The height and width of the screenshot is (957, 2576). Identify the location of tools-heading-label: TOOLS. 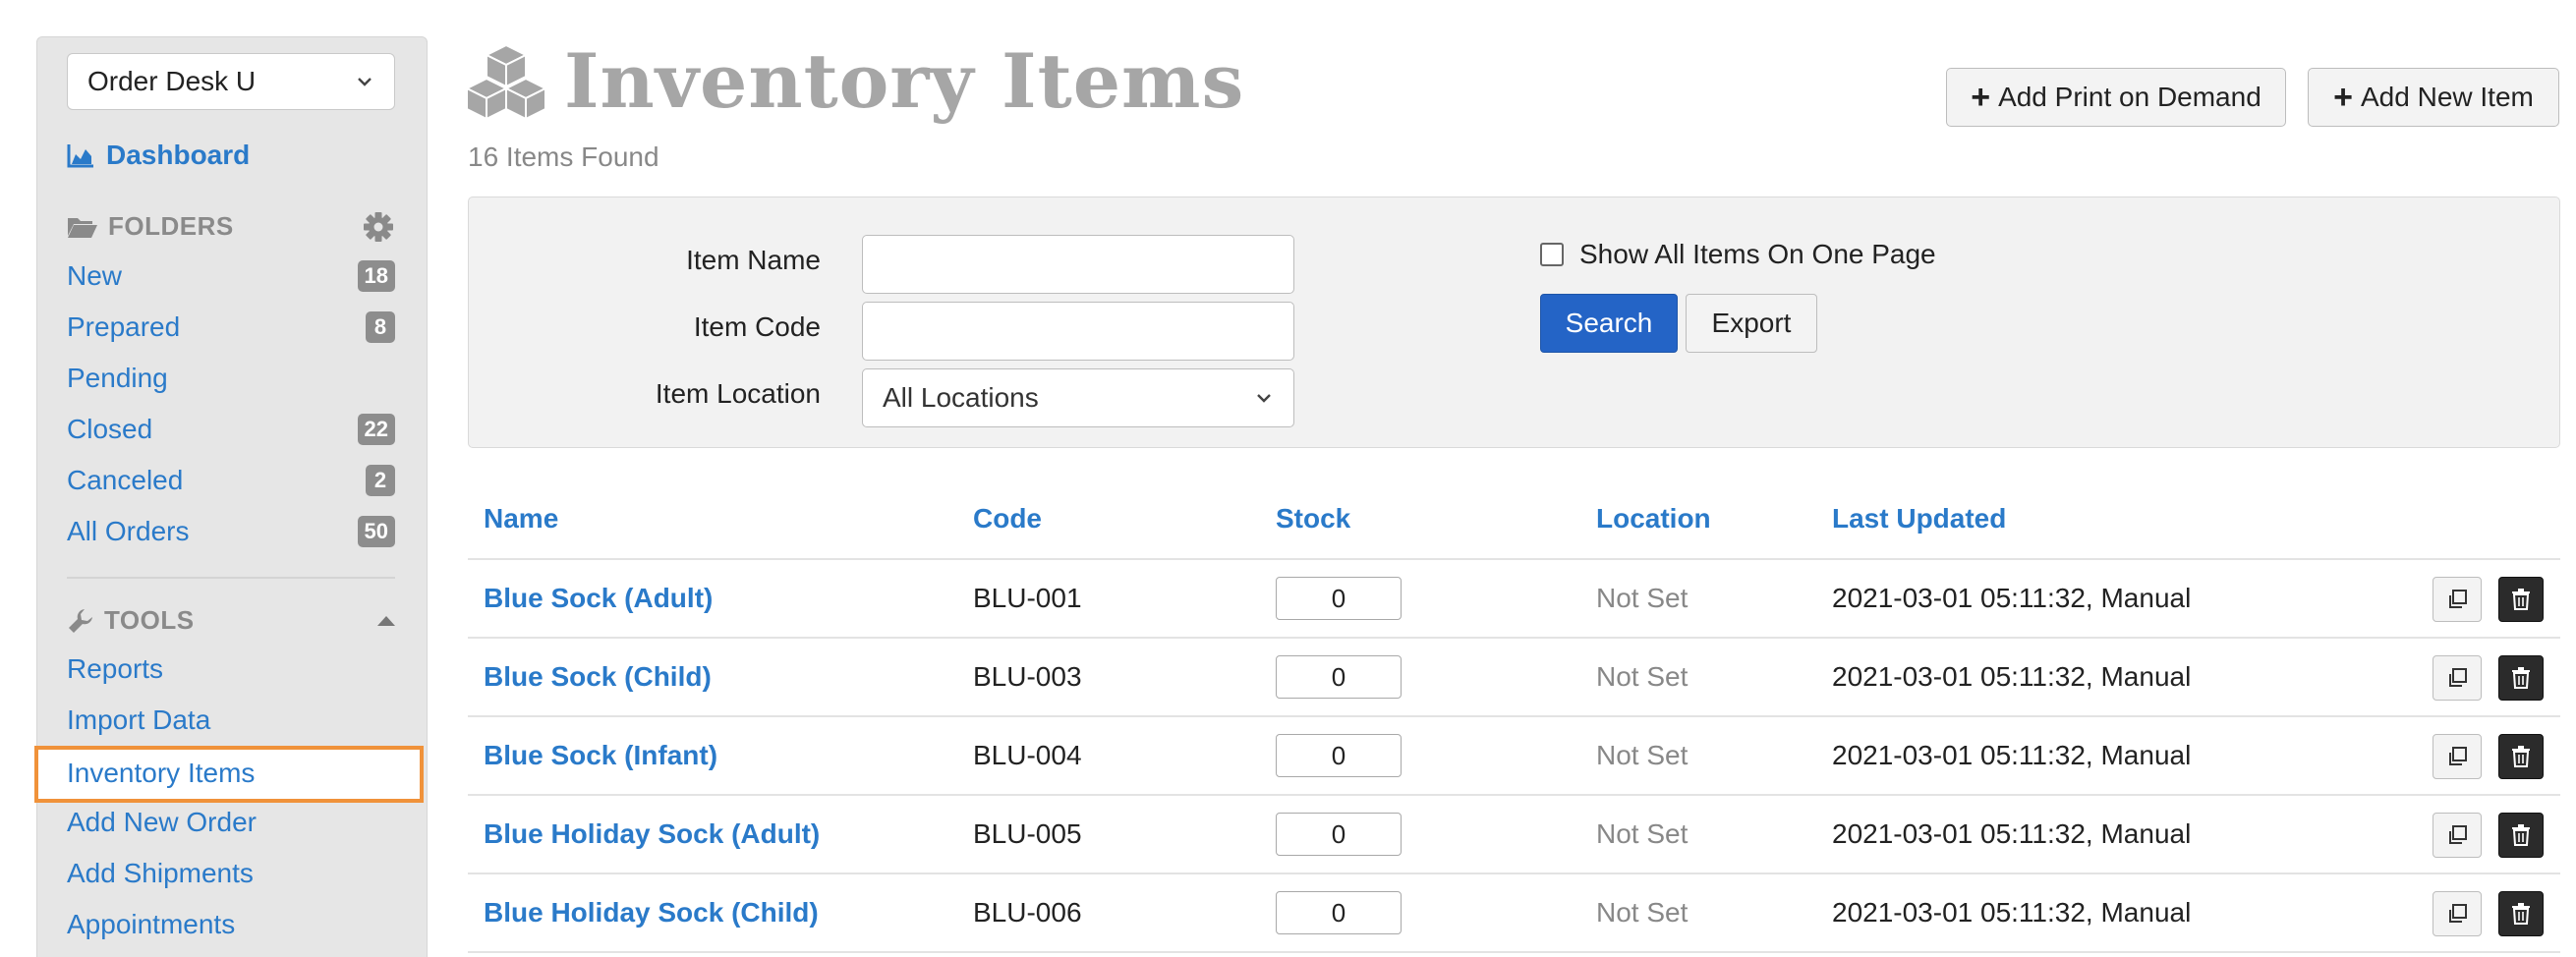
(149, 620).